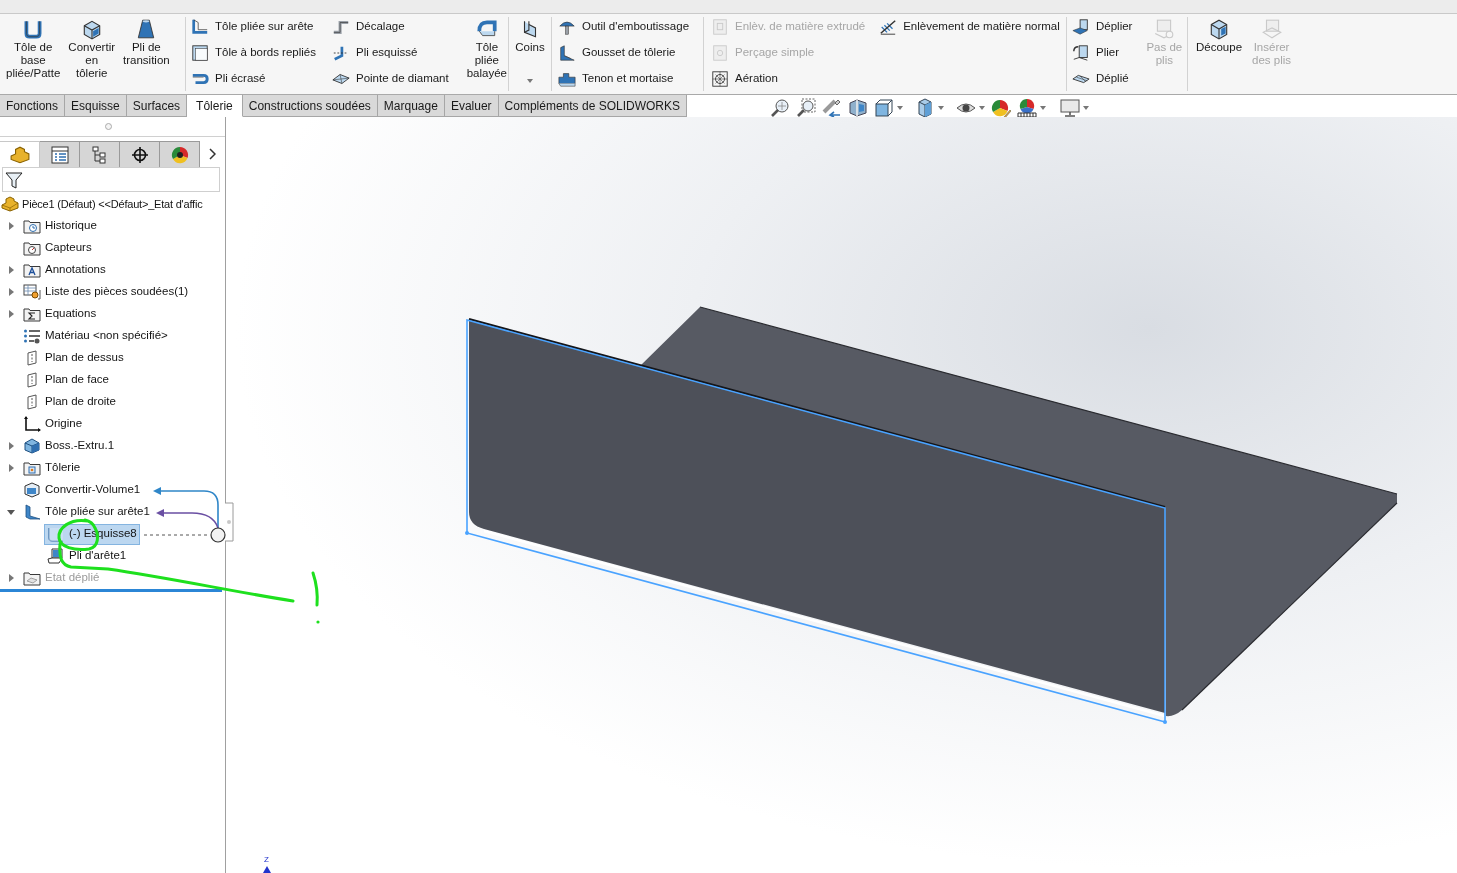  What do you see at coordinates (720, 27) in the screenshot?
I see `square-cut-icon` at bounding box center [720, 27].